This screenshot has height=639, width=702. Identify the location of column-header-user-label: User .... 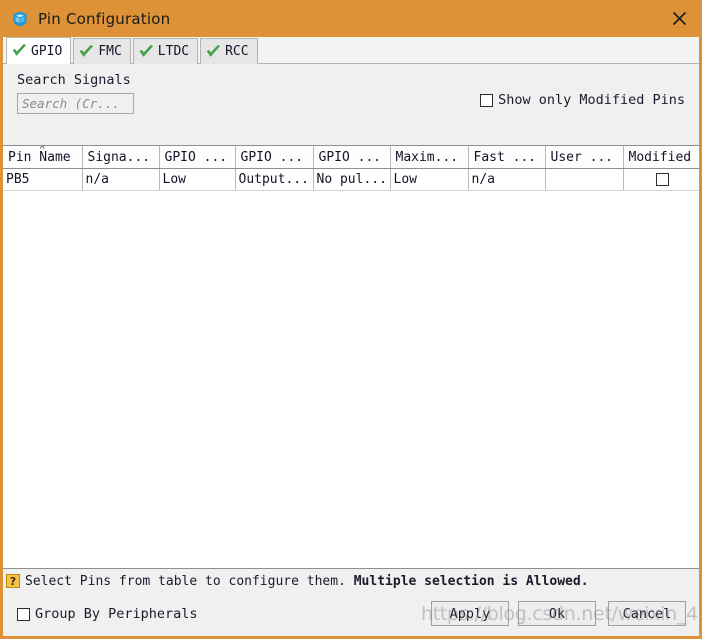
(584, 157).